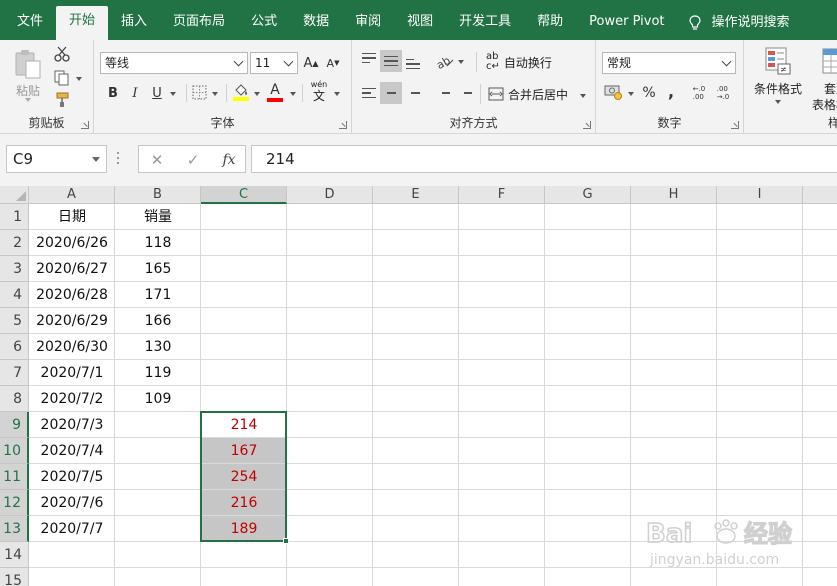  What do you see at coordinates (174, 63) in the screenshot?
I see `font-name-combo: 等线` at bounding box center [174, 63].